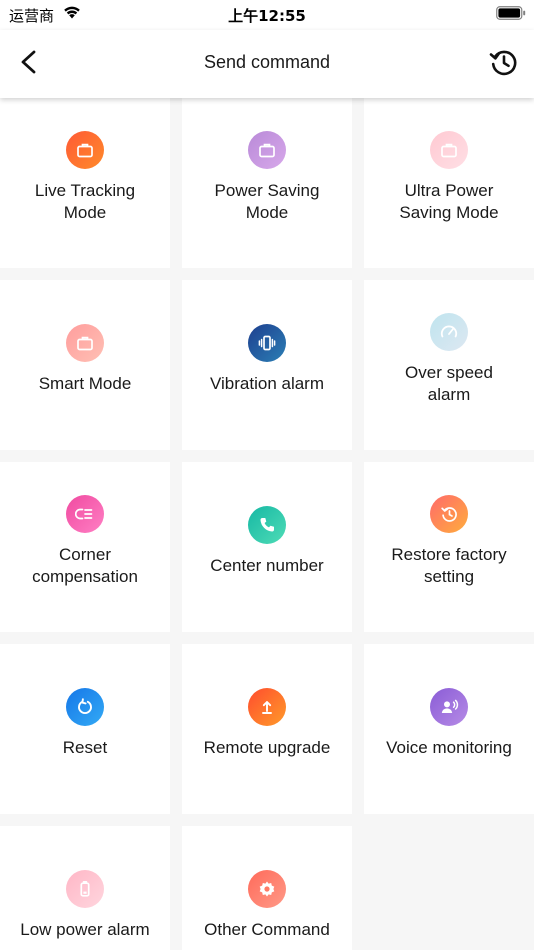  I want to click on reset-icon, so click(85, 707).